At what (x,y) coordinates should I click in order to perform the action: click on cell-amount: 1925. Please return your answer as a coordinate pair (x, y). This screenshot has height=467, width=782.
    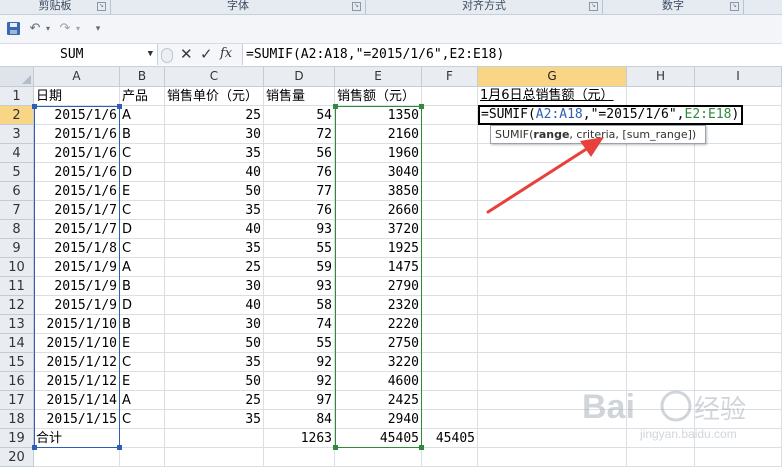
    Looking at the image, I should click on (378, 248).